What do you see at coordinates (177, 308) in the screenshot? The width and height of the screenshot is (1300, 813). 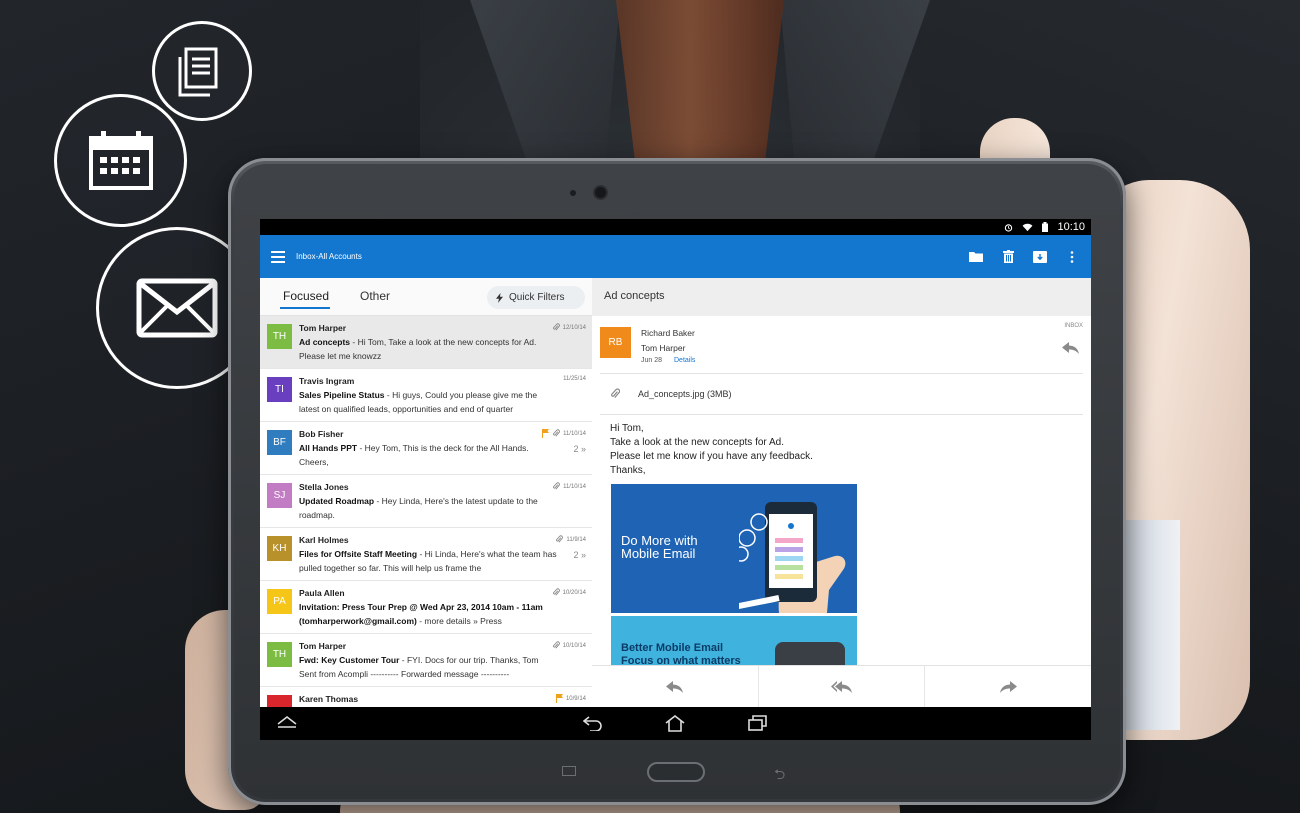 I see `envelope-icon` at bounding box center [177, 308].